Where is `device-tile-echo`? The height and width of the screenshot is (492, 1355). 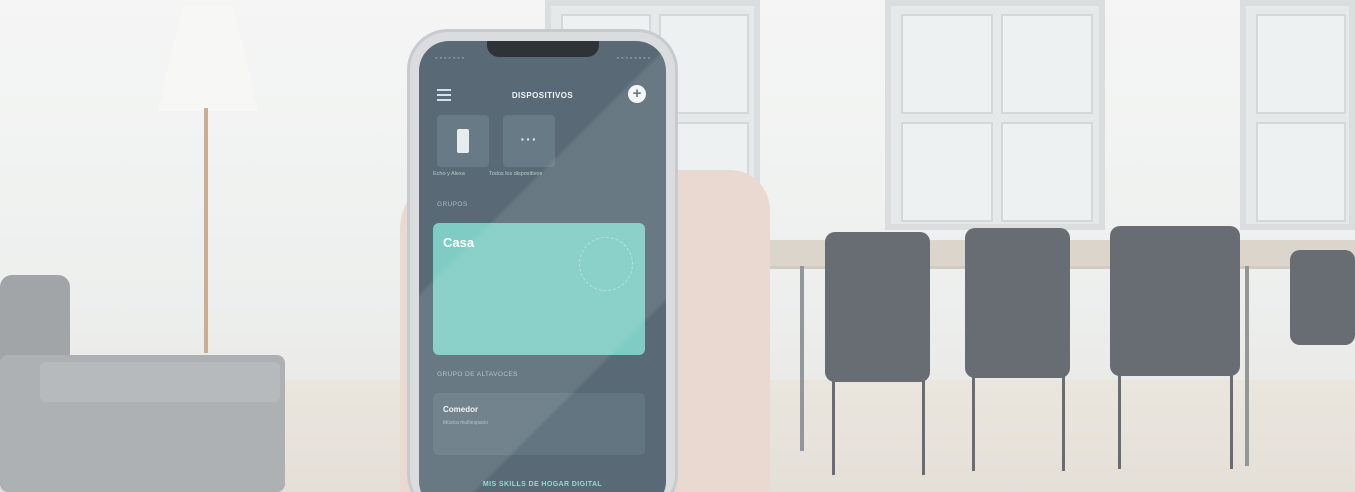 device-tile-echo is located at coordinates (463, 141).